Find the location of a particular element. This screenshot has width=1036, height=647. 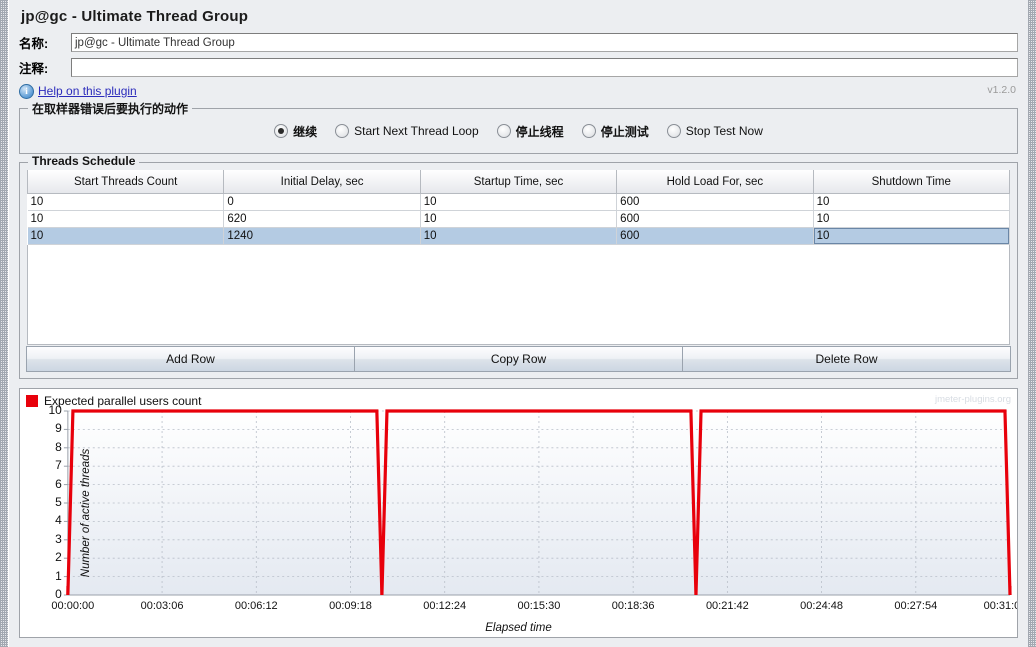

y-tick-label: 4 is located at coordinates (58, 520).